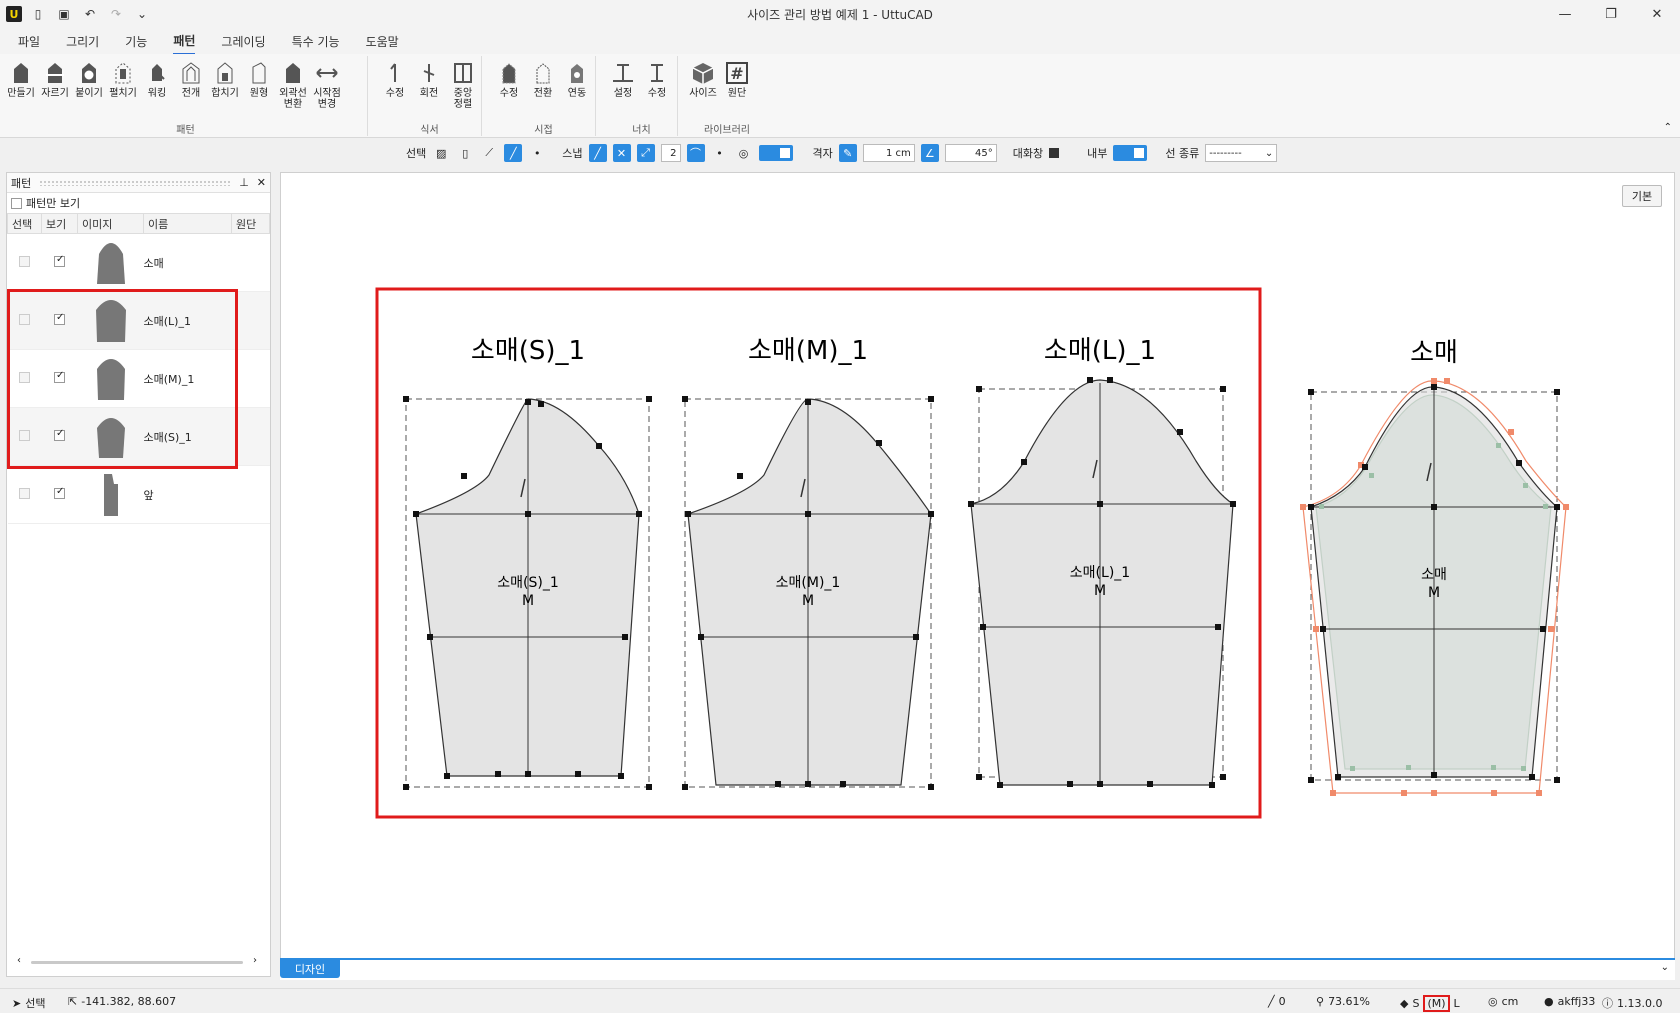 The image size is (1680, 1013). What do you see at coordinates (395, 88) in the screenshot?
I see `grain-edit-button: 수정` at bounding box center [395, 88].